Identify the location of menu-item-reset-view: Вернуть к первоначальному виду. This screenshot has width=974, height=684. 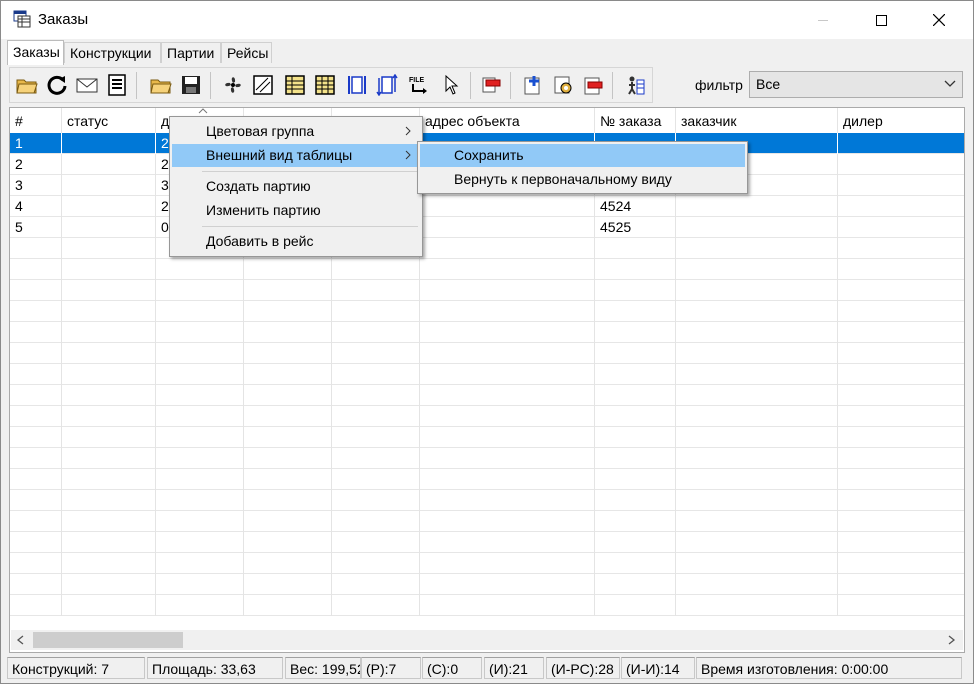
(582, 179).